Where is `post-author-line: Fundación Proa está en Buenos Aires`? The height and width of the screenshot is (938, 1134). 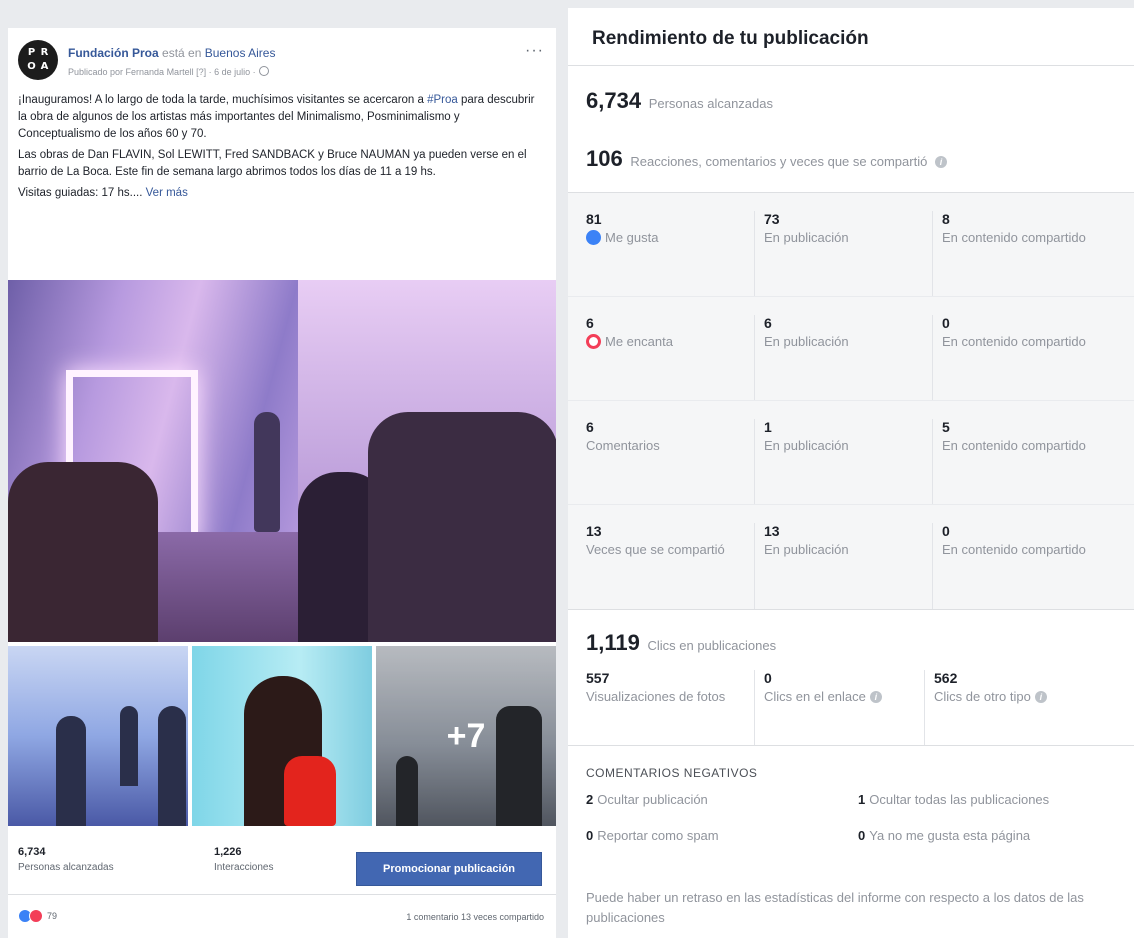 post-author-line: Fundación Proa está en Buenos Aires is located at coordinates (171, 53).